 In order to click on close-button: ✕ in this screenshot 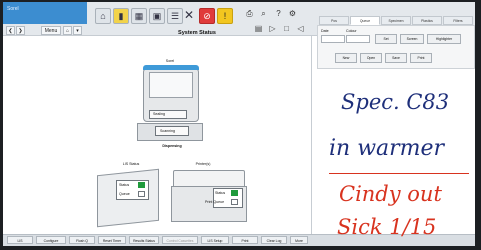, I will do `click(189, 16)`.